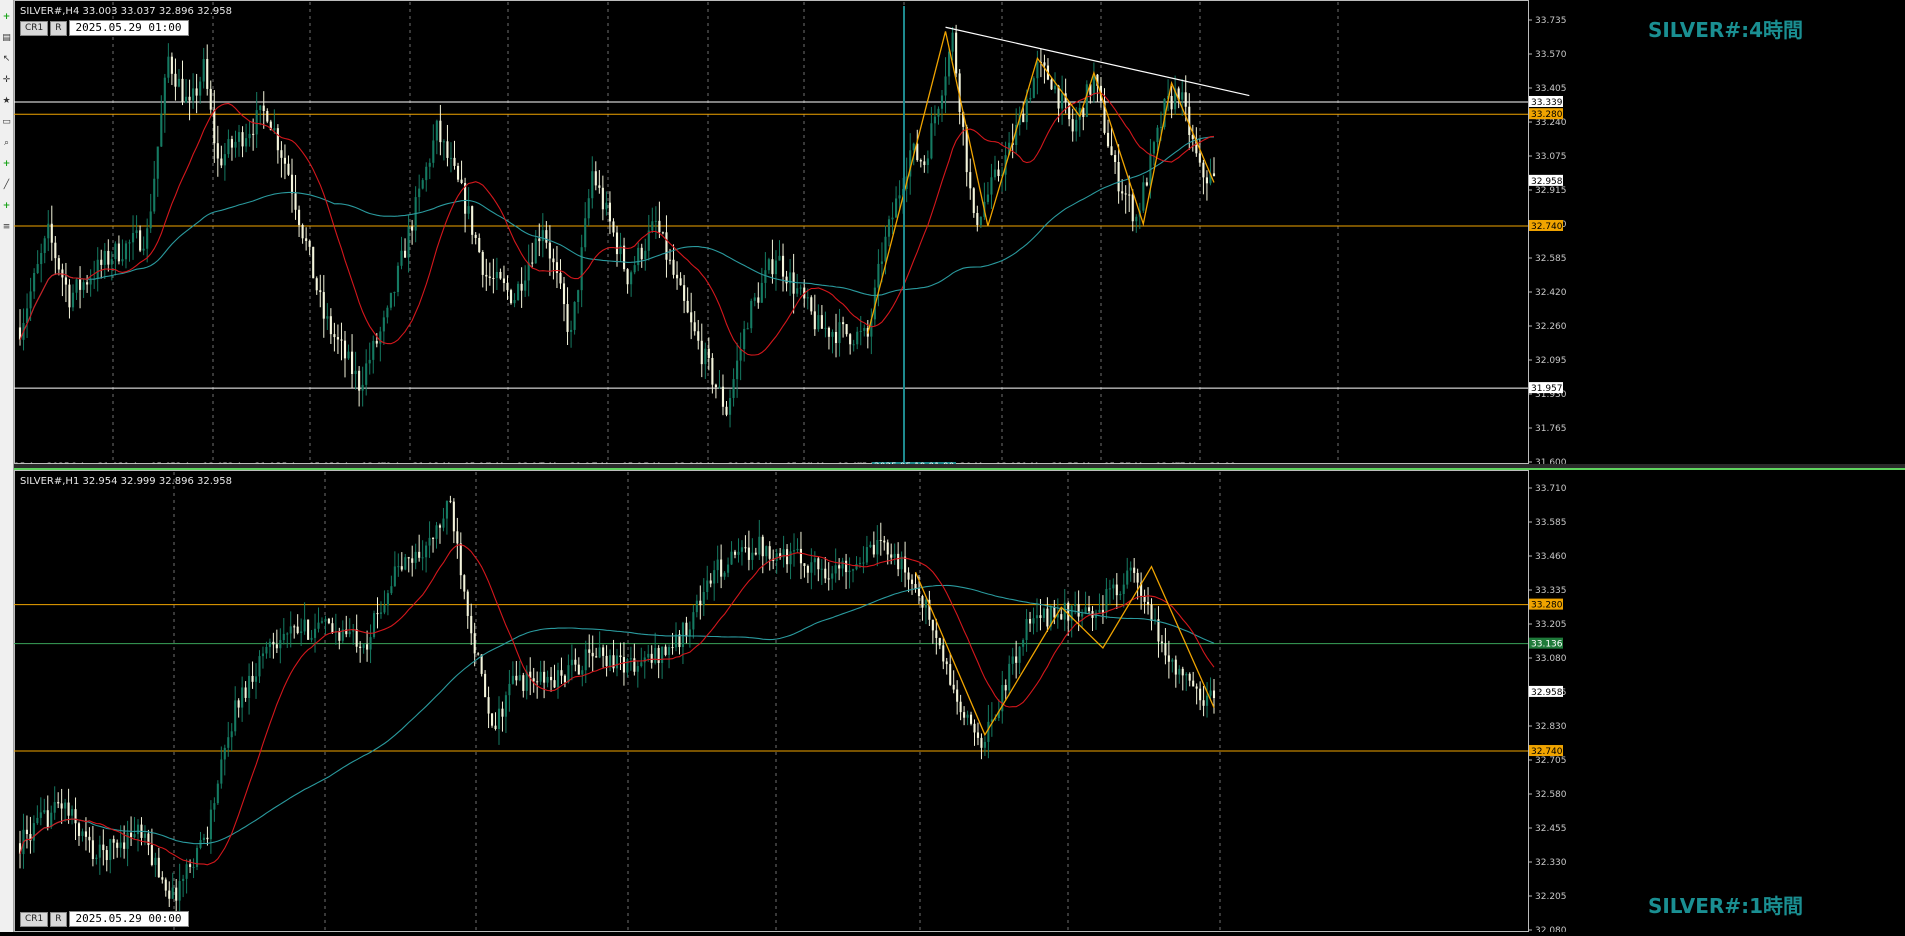  I want to click on crosshair-icon: ✛, so click(6, 80).